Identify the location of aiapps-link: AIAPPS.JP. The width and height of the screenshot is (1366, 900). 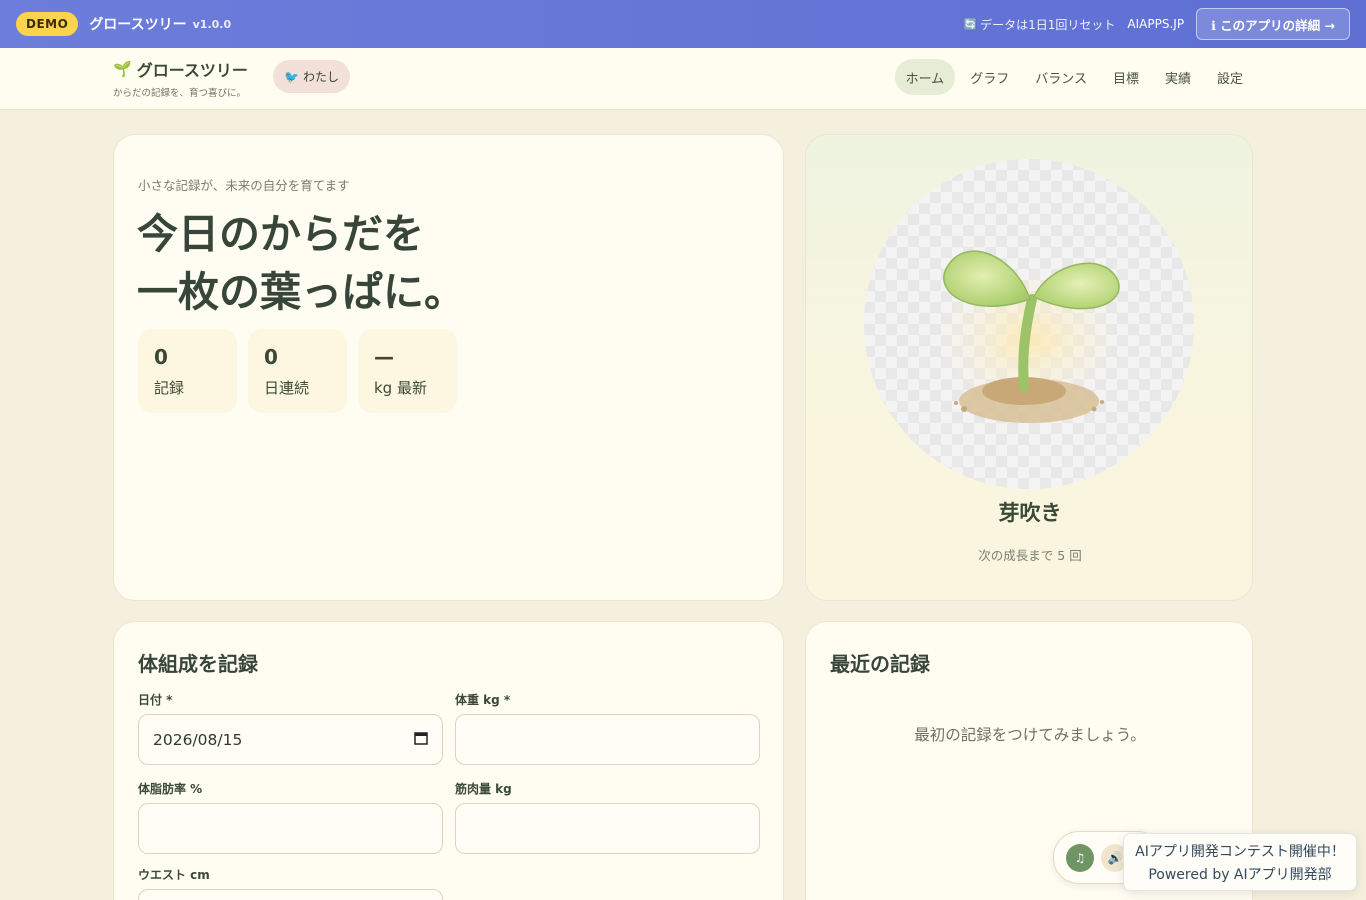
(1155, 24).